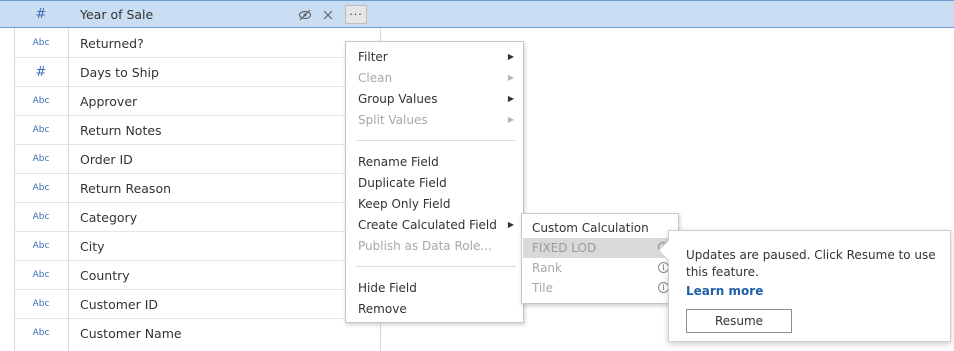 Image resolution: width=954 pixels, height=351 pixels. I want to click on menu-item-label: Clean, so click(375, 77).